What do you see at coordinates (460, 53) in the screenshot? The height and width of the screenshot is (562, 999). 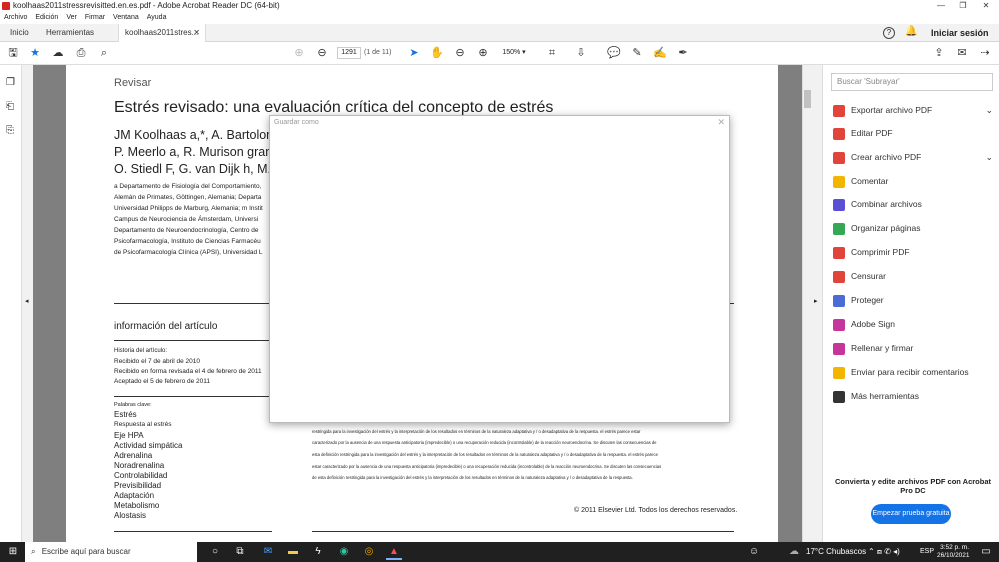 I see `zoom-out-icon: ⊖` at bounding box center [460, 53].